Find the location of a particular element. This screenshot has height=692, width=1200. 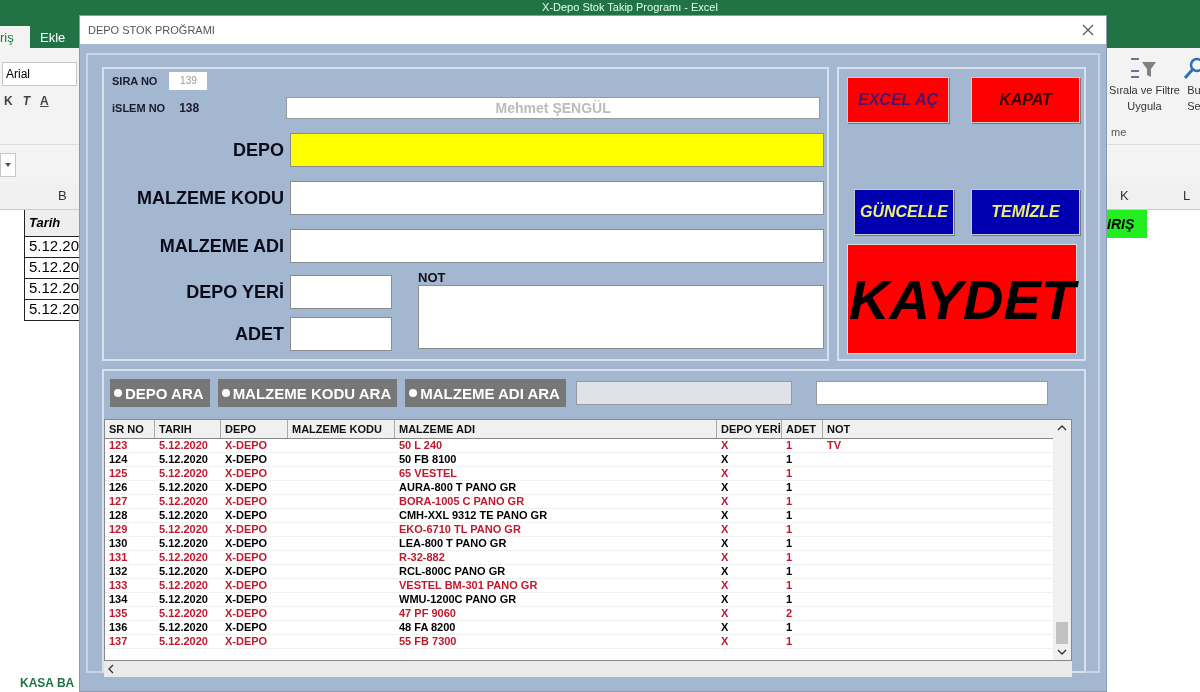

column-header: L is located at coordinates (1187, 195).